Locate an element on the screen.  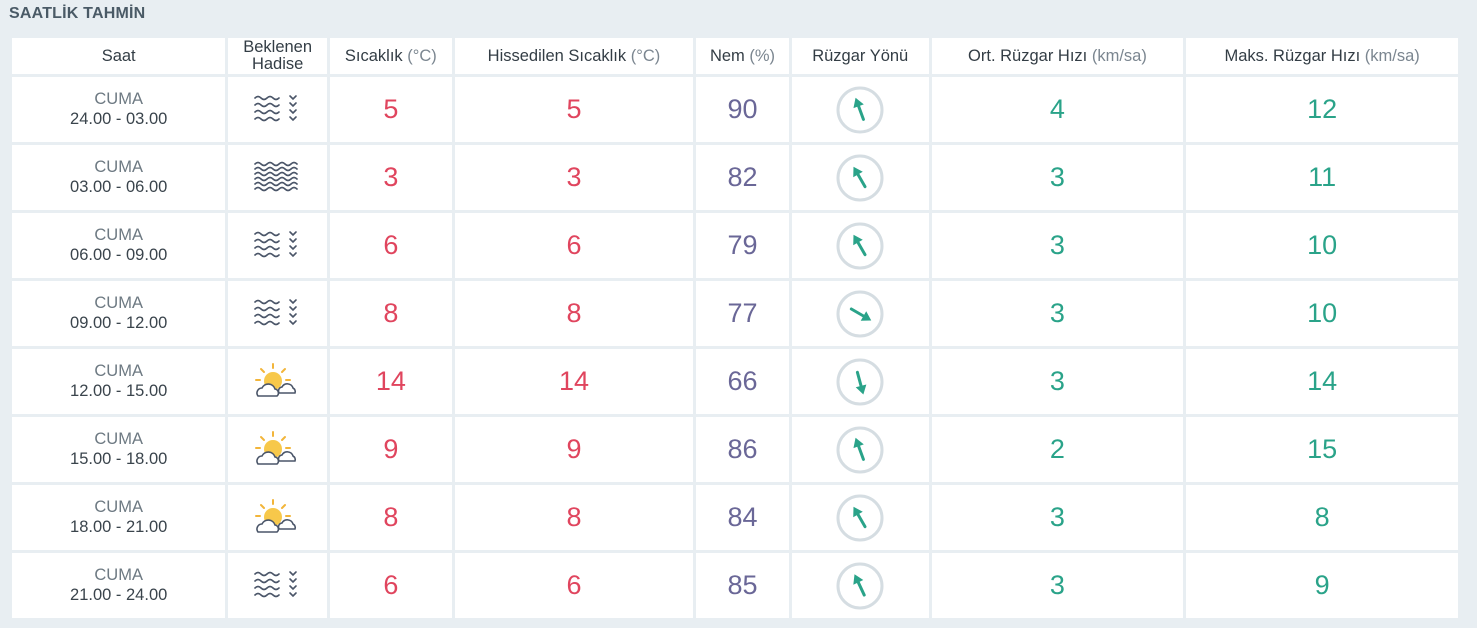
max-wind-cell: 12 is located at coordinates (1322, 109).